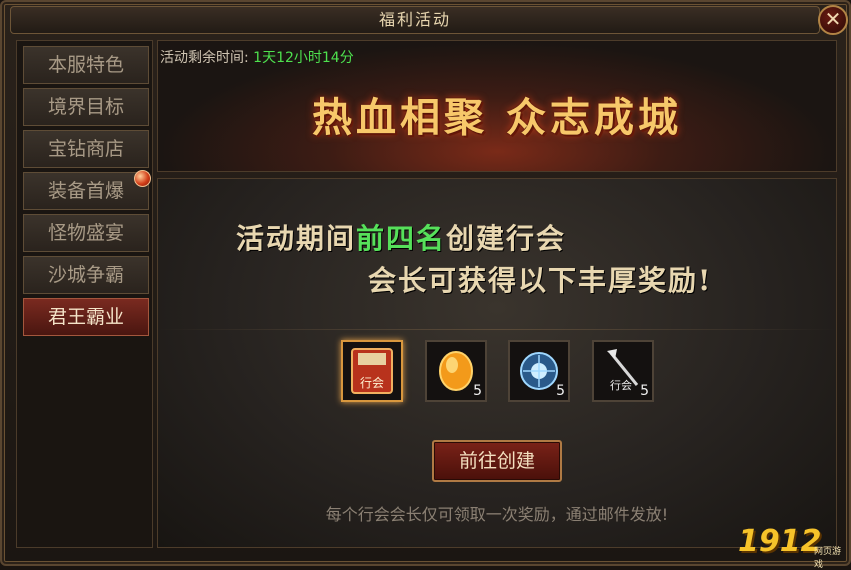 The width and height of the screenshot is (851, 570). I want to click on sidebar: 本服特色 境界目标 宝钻商店 装备首爆 怪物盛宴 沙城争霸 君王霸业, so click(84, 294).